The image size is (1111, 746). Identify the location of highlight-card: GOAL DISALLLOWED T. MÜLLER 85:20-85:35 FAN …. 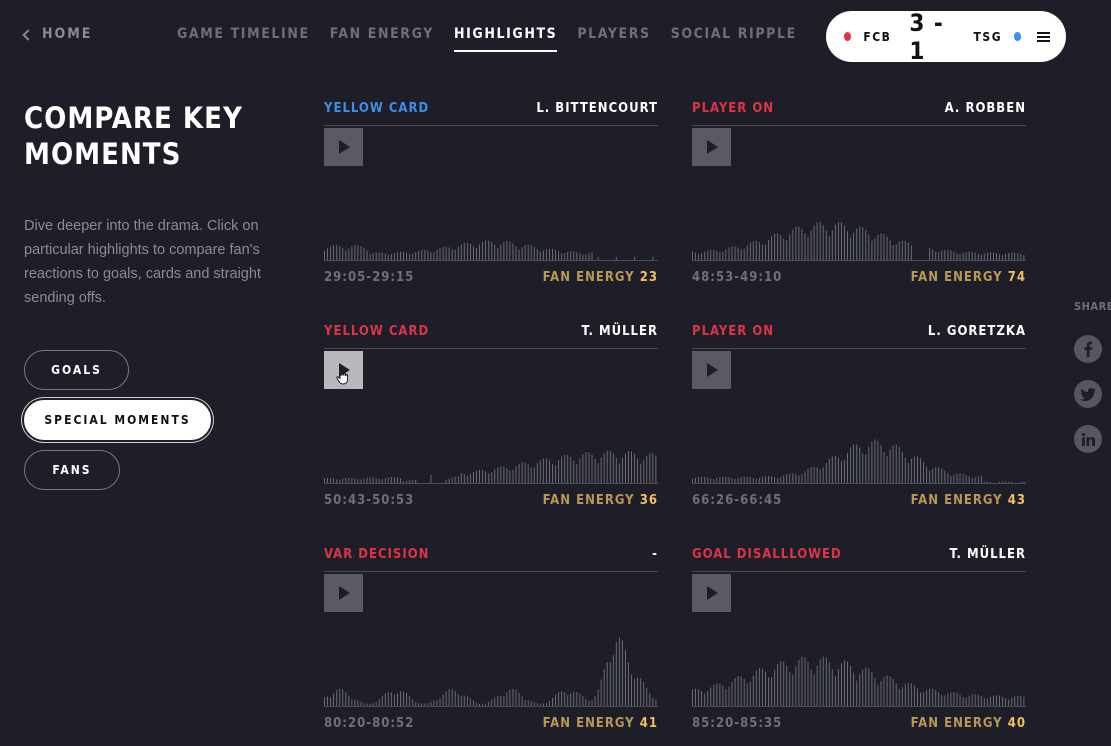
(859, 646).